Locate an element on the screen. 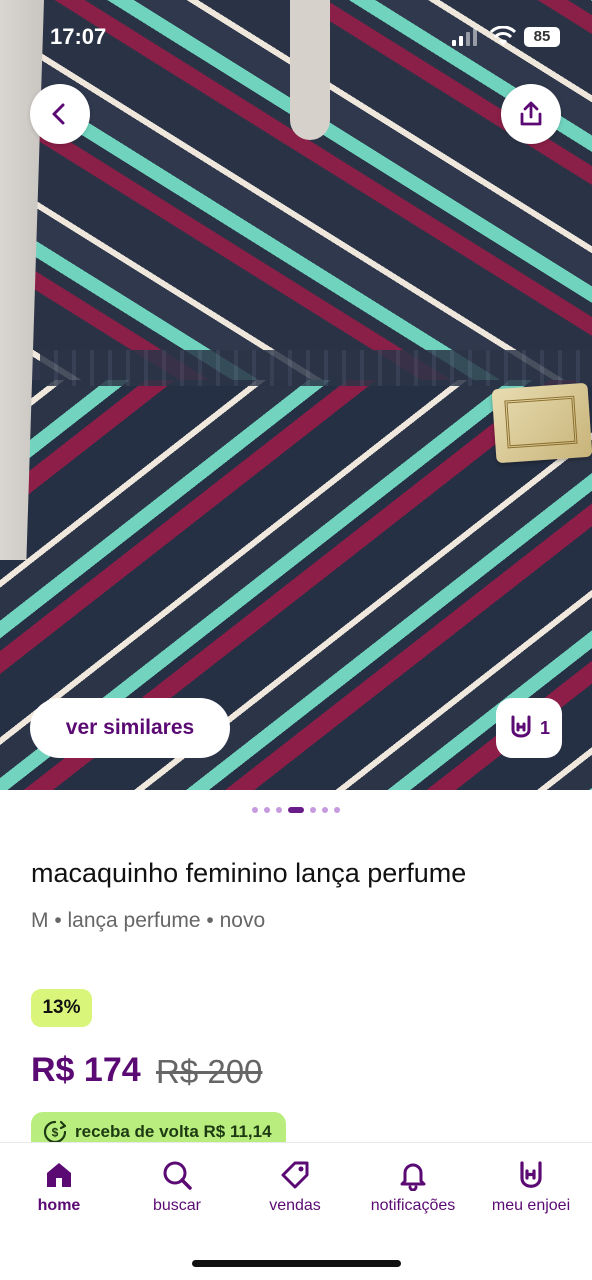  tab-notifications-label: notificações is located at coordinates (413, 1205).